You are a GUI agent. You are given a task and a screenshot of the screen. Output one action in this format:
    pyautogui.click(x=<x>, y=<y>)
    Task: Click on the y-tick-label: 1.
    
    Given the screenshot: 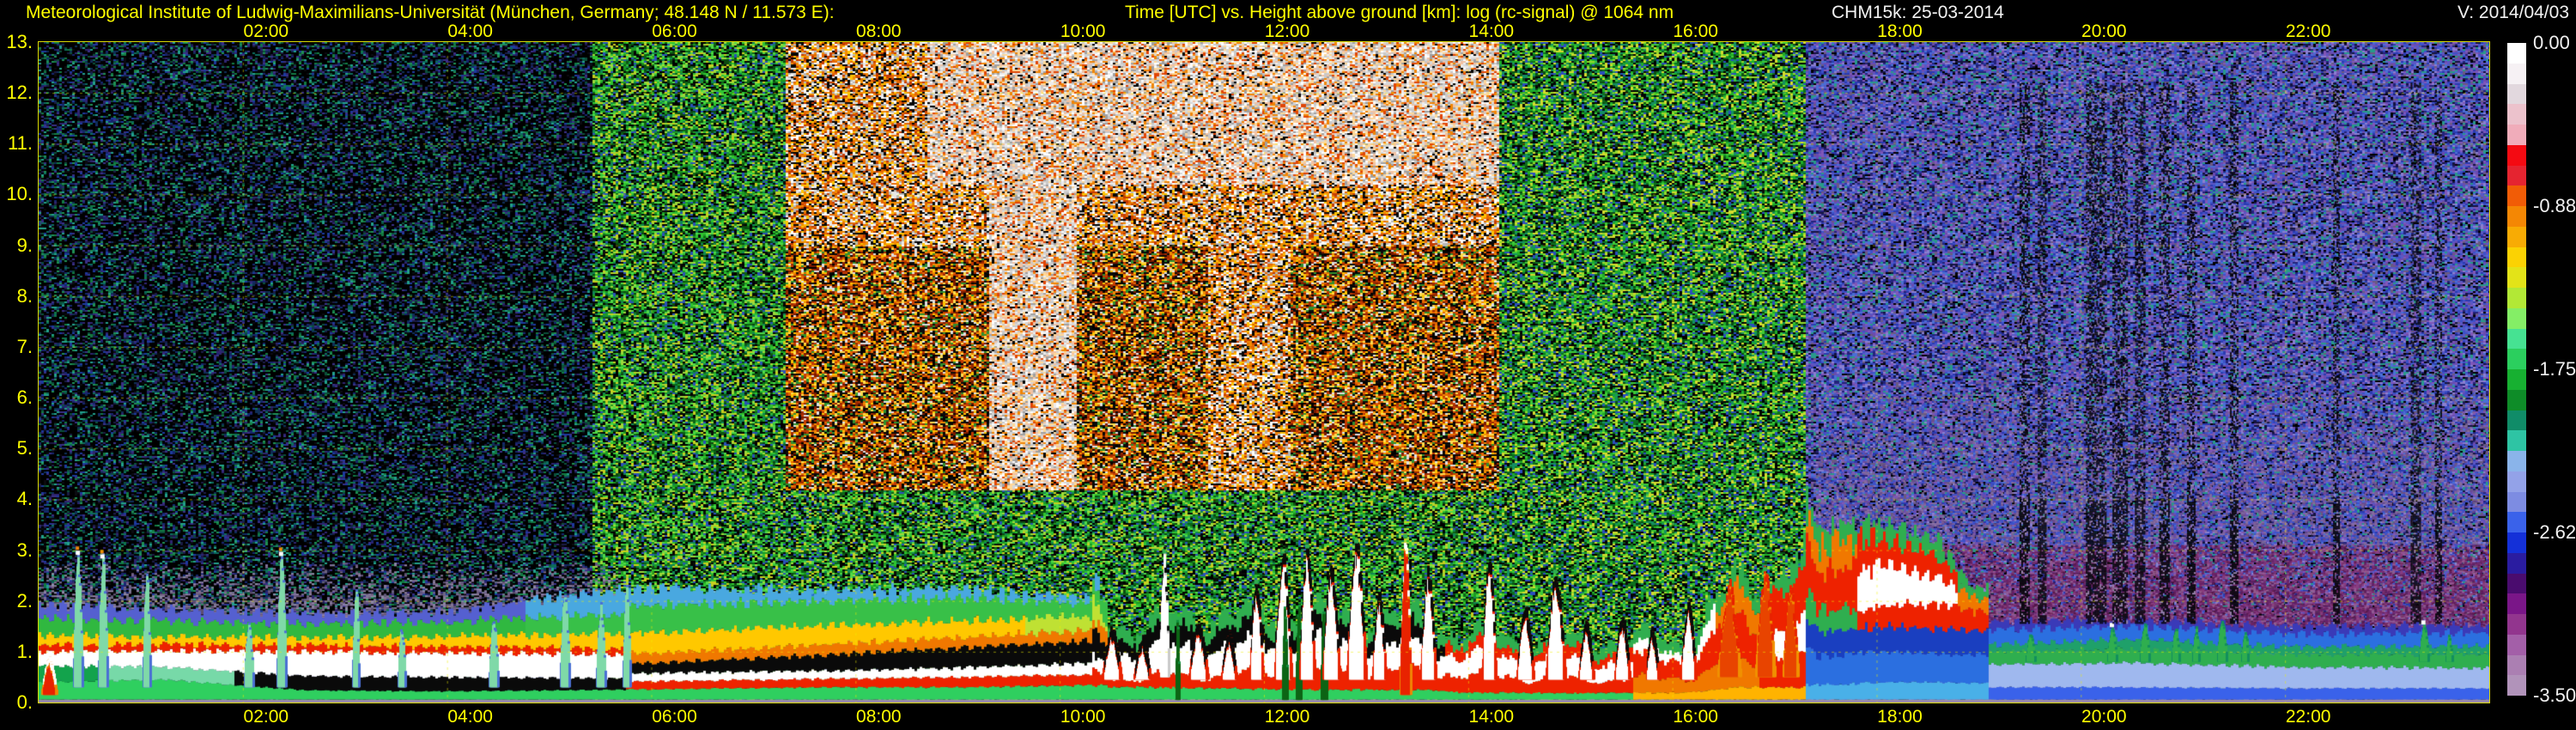 What is the action you would take?
    pyautogui.click(x=25, y=651)
    